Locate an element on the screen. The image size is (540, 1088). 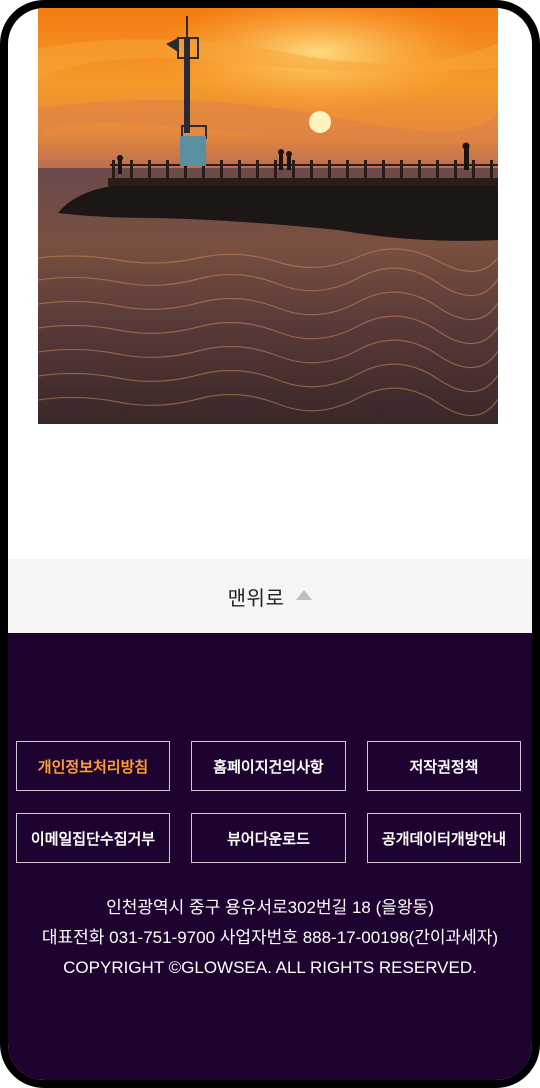
scroll-to-top-label: 맨위로 is located at coordinates (256, 598).